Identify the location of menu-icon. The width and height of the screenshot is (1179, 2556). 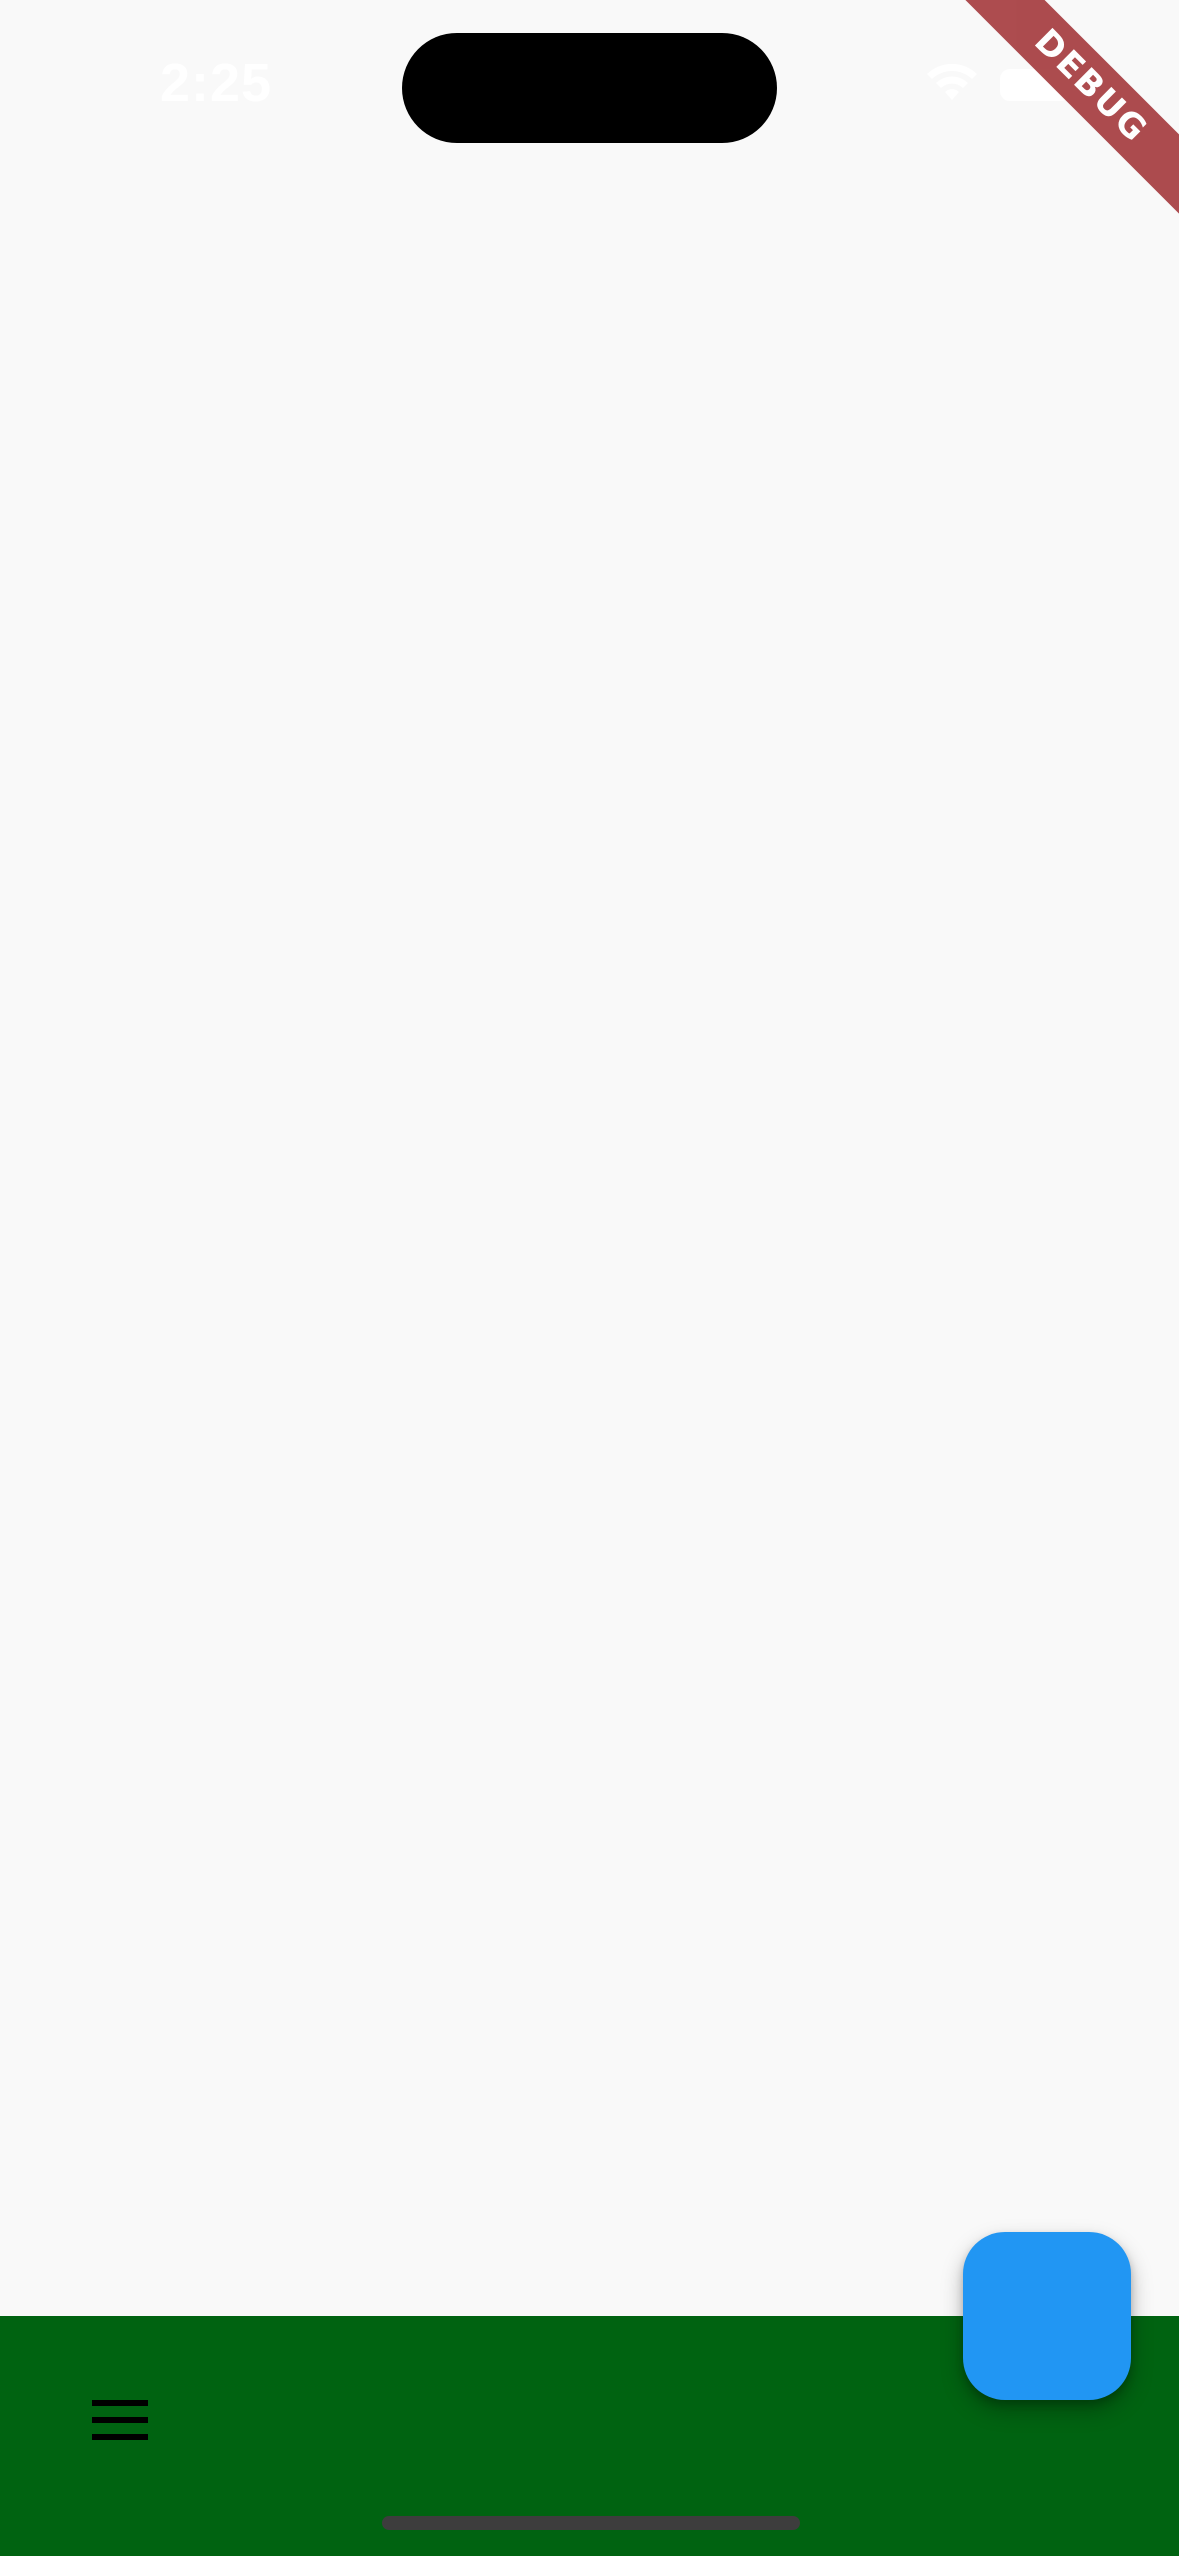
(120, 2420).